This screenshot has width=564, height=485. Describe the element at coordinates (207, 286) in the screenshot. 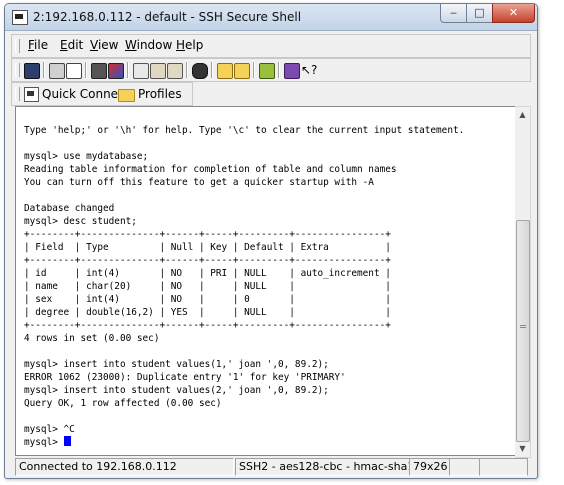

I see `terminal-line: | name | char(20) | NO | | NULL | |` at that location.